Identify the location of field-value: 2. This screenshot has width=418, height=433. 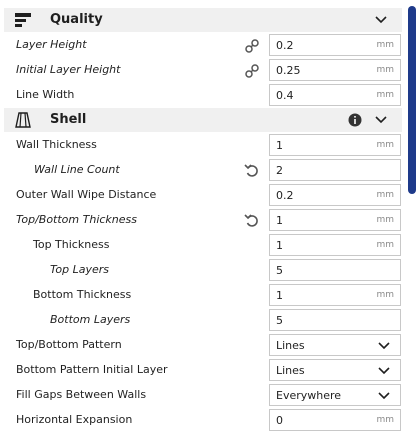
(279, 170).